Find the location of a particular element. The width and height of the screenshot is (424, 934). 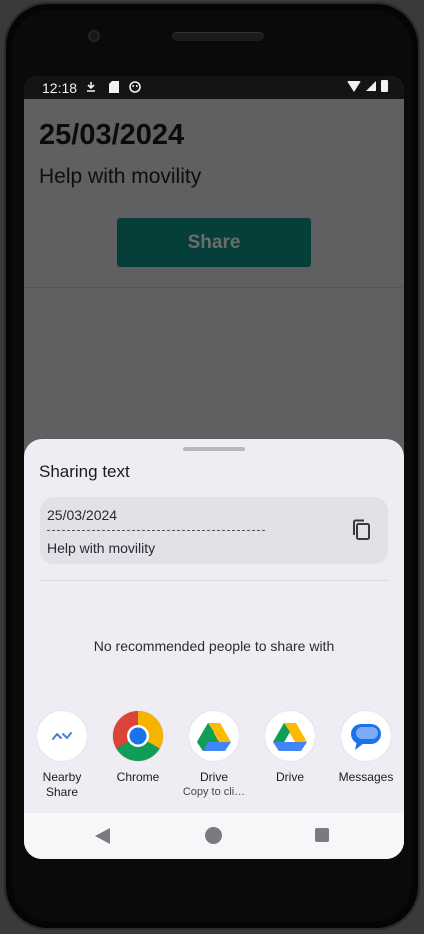

share-target-label: Chrome is located at coordinates (138, 777).